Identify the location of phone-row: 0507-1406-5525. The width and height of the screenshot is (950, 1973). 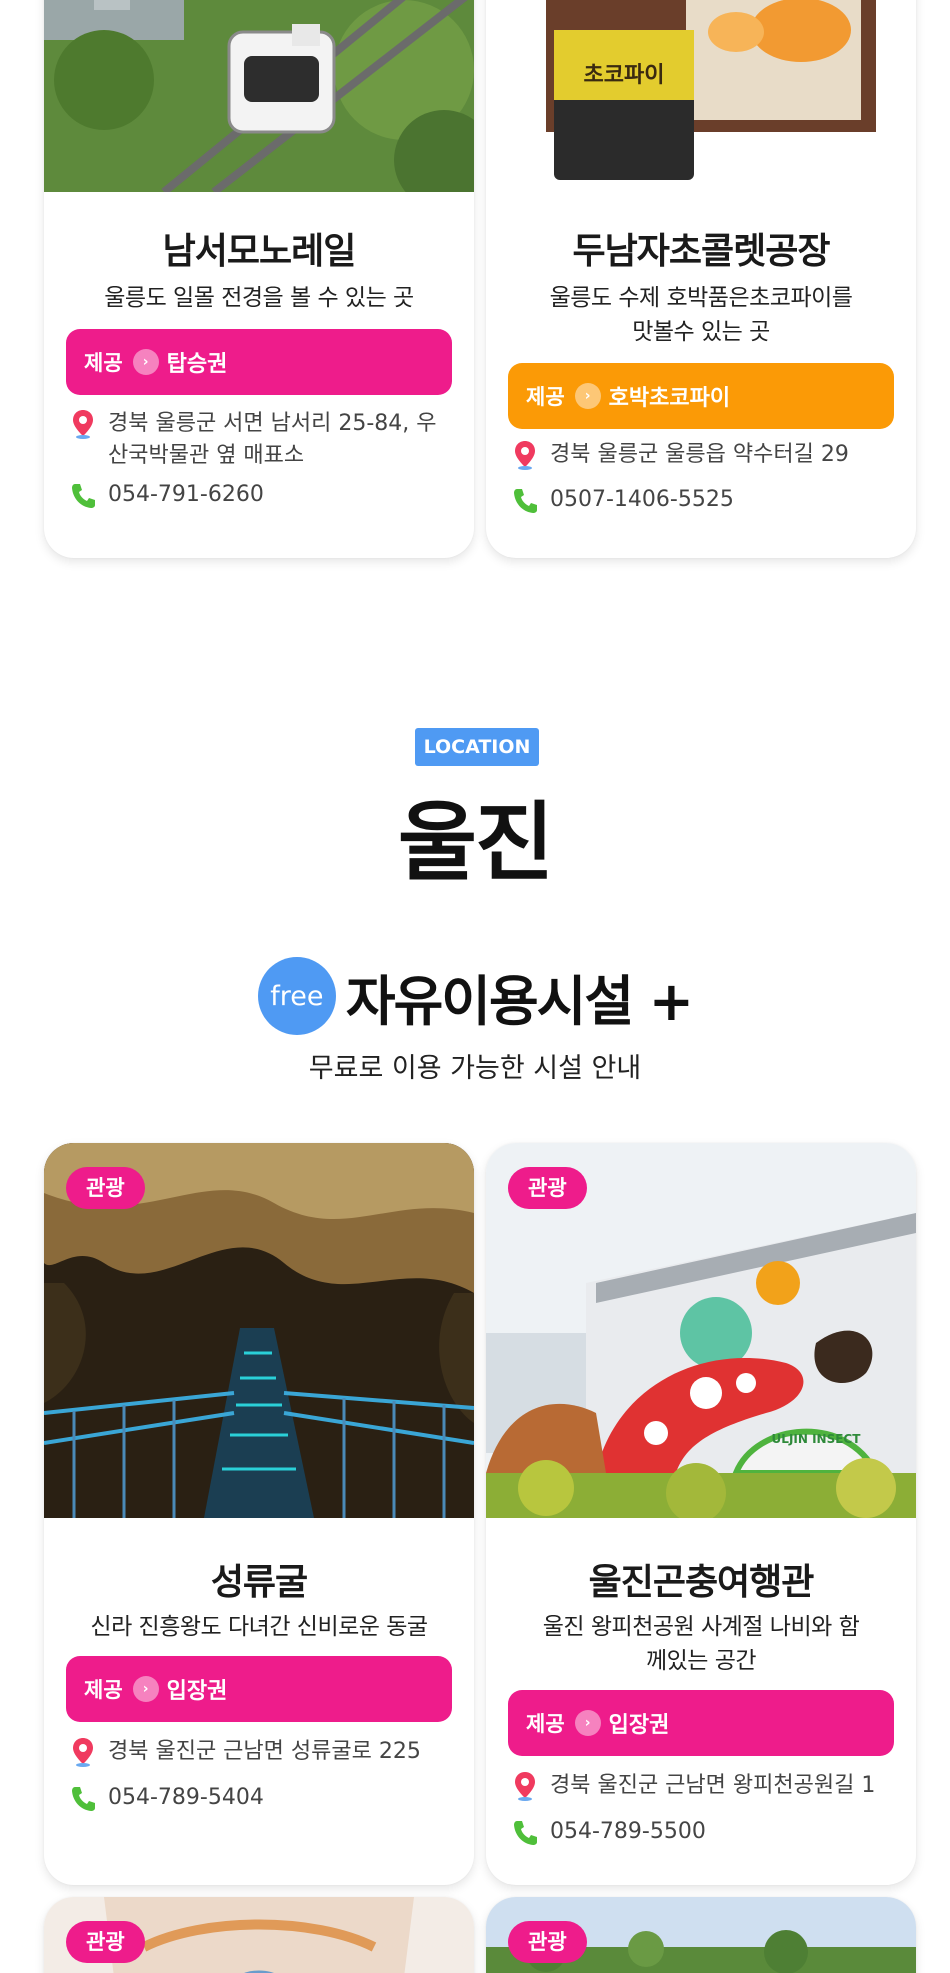
(704, 500).